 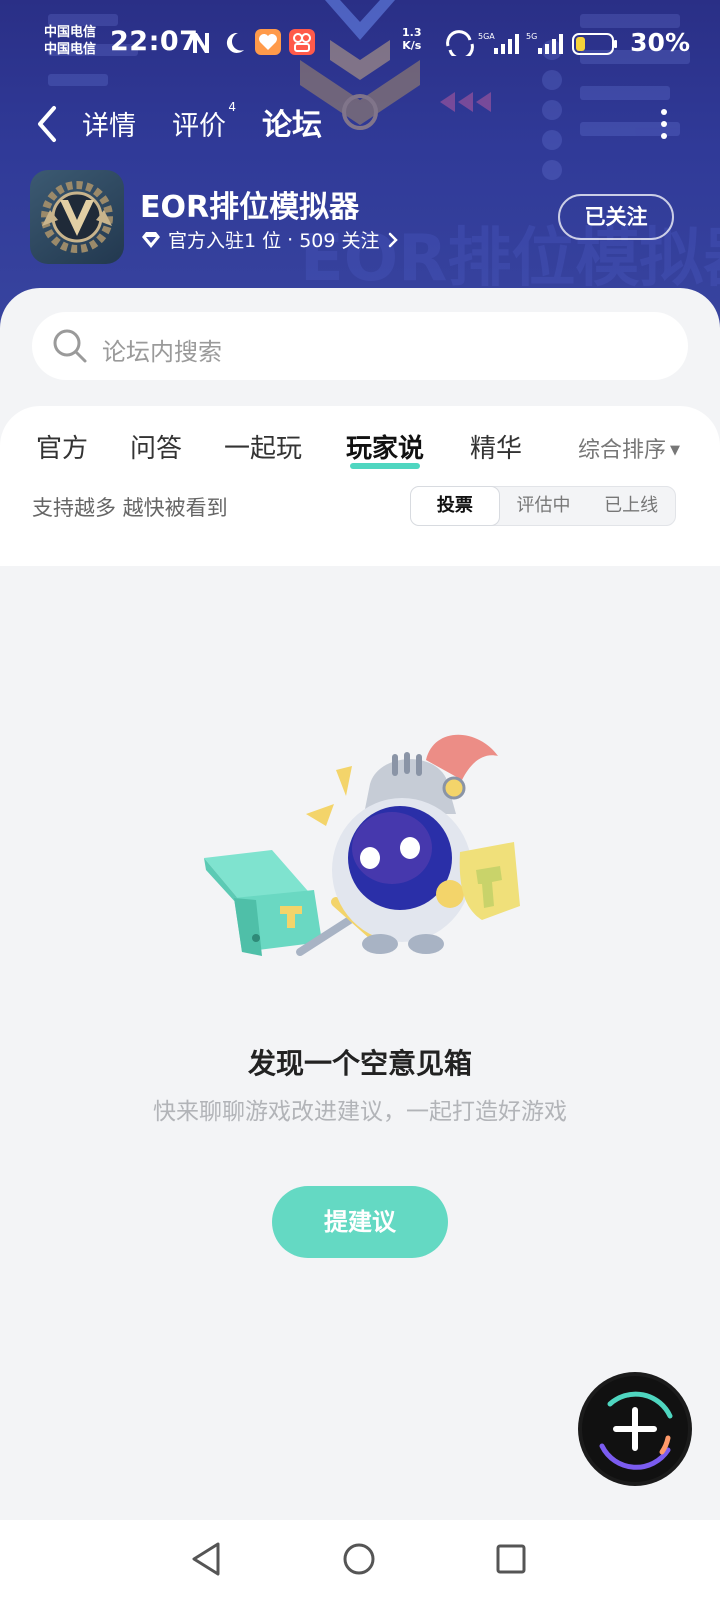 I want to click on segment-vote: 投票, so click(x=455, y=506).